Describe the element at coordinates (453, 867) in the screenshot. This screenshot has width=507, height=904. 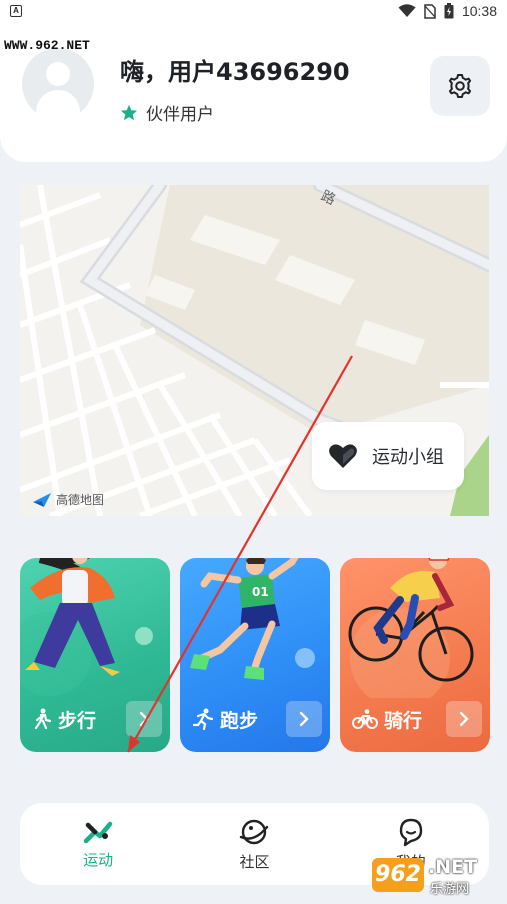
I see `watermark-net: .NET` at that location.